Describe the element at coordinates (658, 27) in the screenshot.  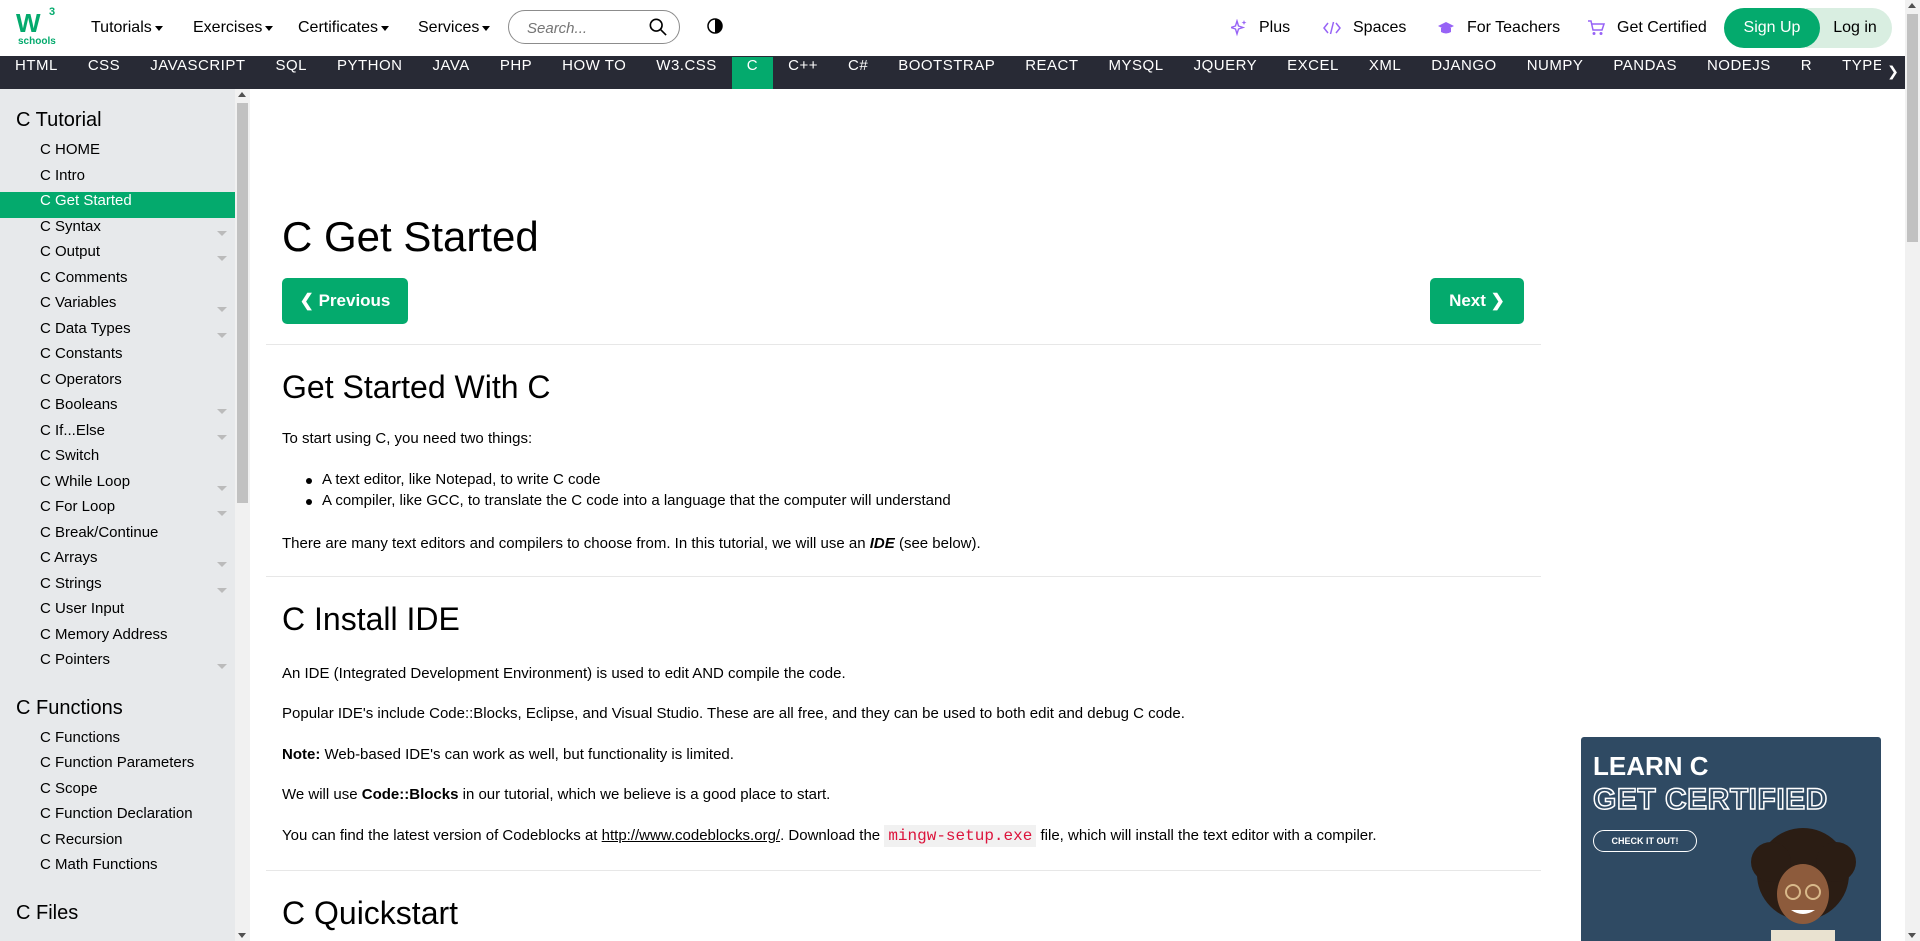
I see `search-icon` at that location.